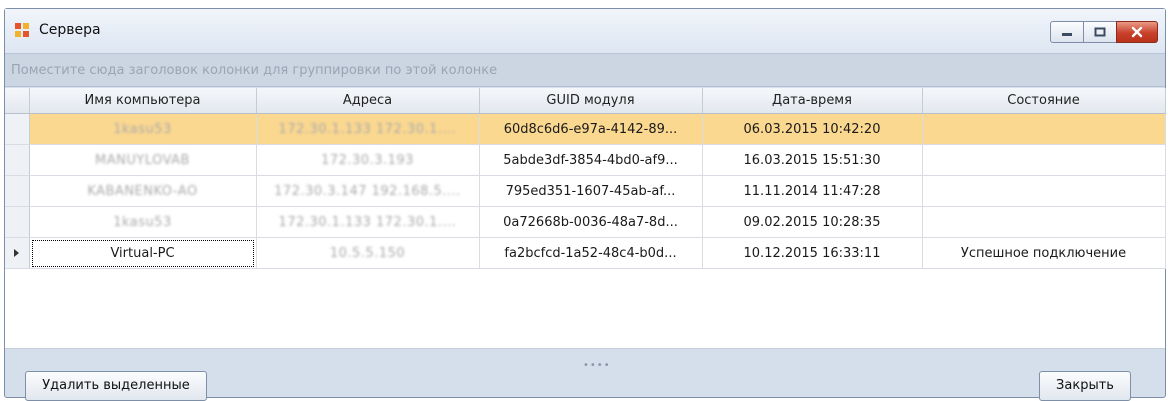 The image size is (1168, 401). Describe the element at coordinates (1044, 253) in the screenshot. I see `cell-state: Успешное подключение` at that location.